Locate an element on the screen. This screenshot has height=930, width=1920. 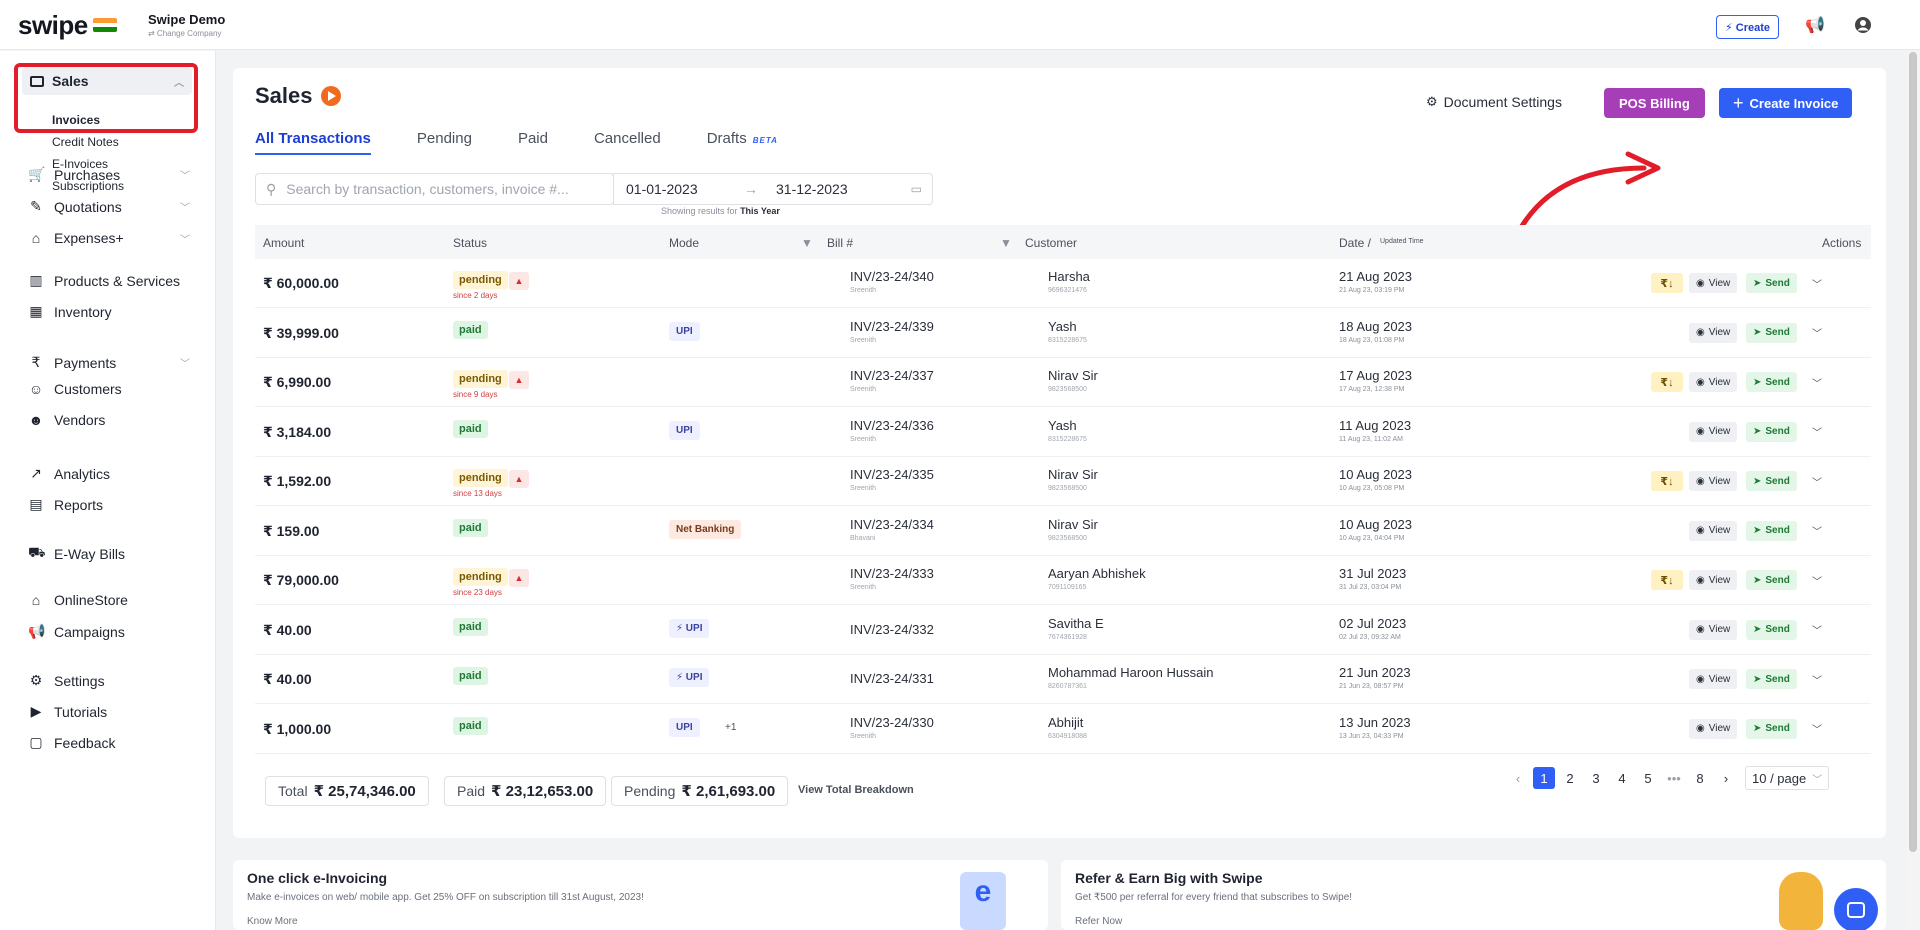
col-bill: Bill # is located at coordinates (840, 243).